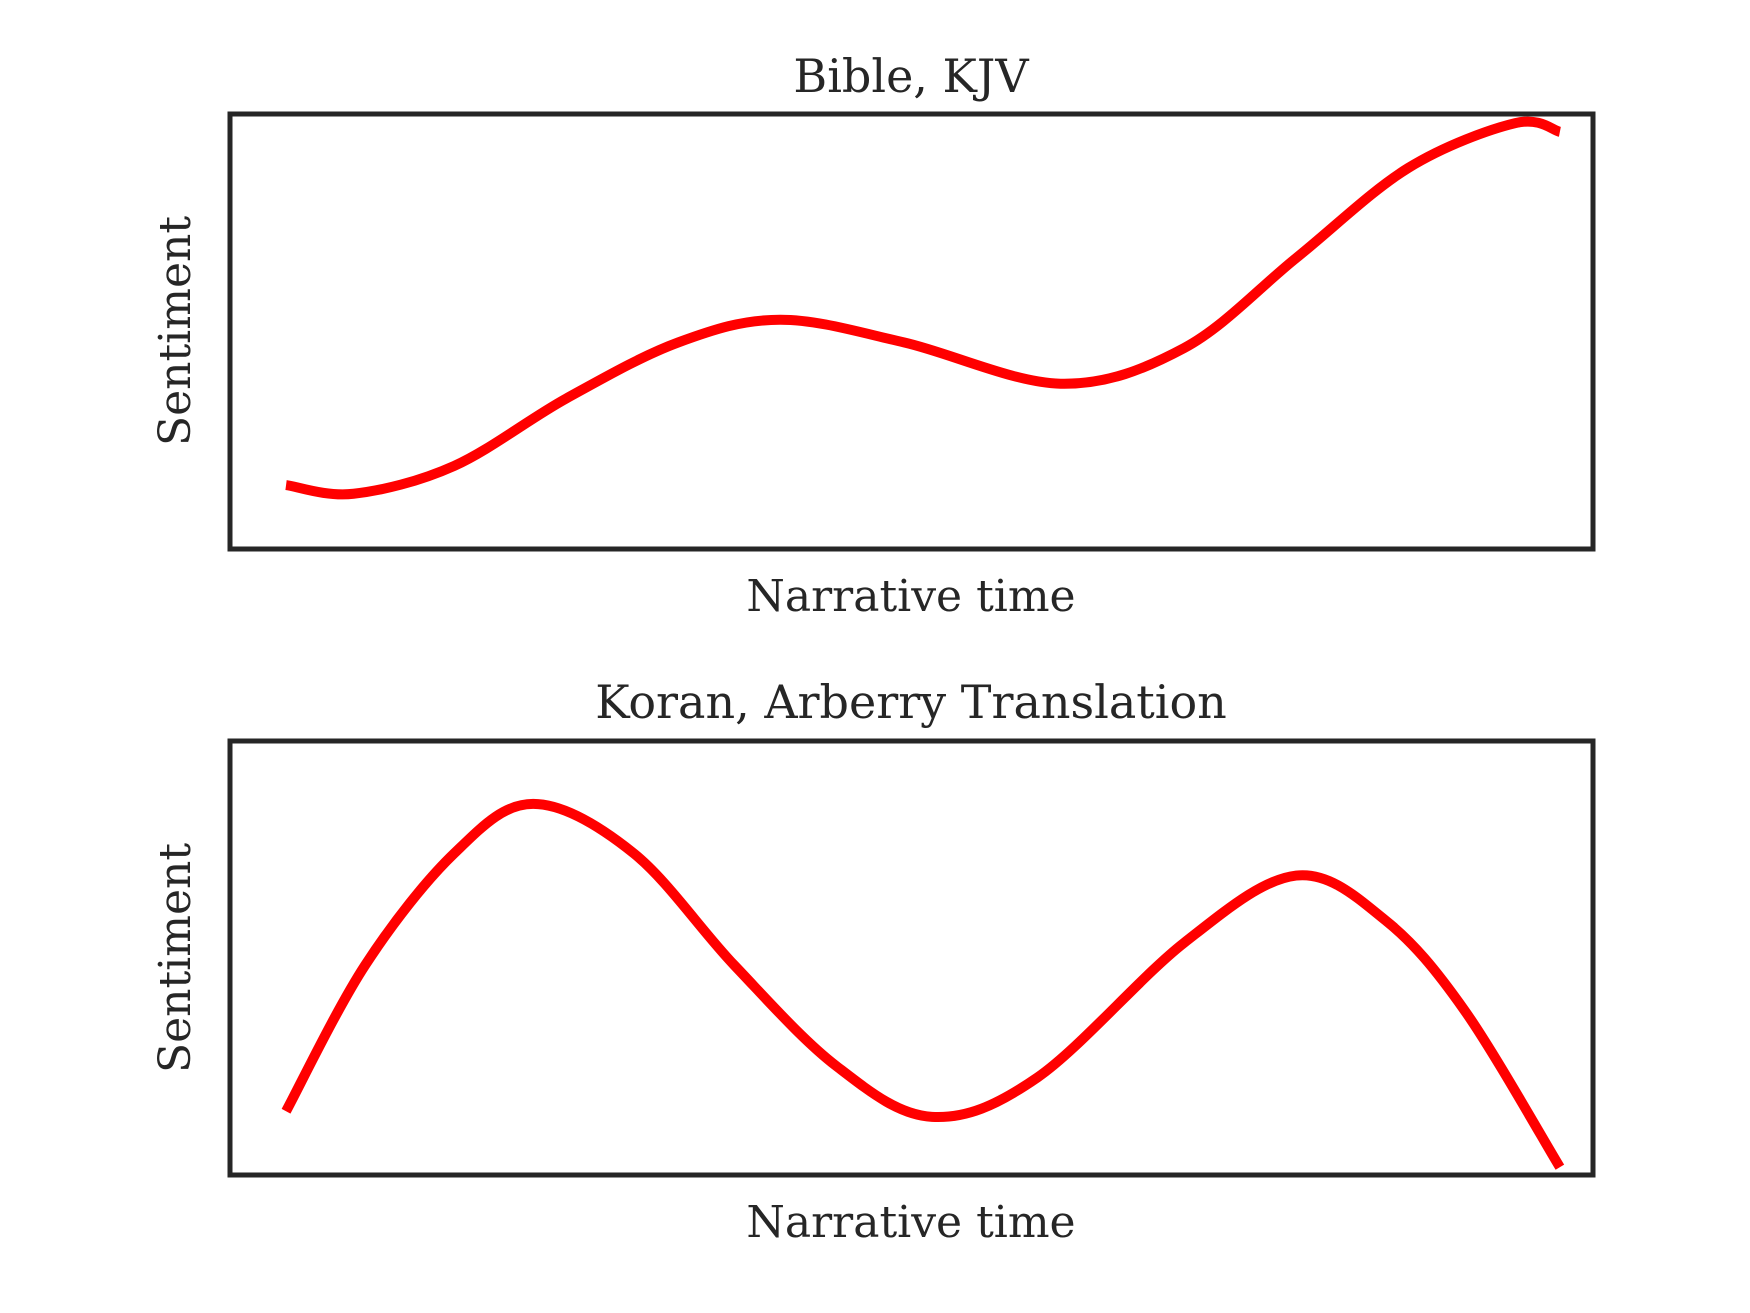 Image resolution: width=1750 pixels, height=1313 pixels. Describe the element at coordinates (911, 76) in the screenshot. I see `chart-title: Bible, KJV` at that location.